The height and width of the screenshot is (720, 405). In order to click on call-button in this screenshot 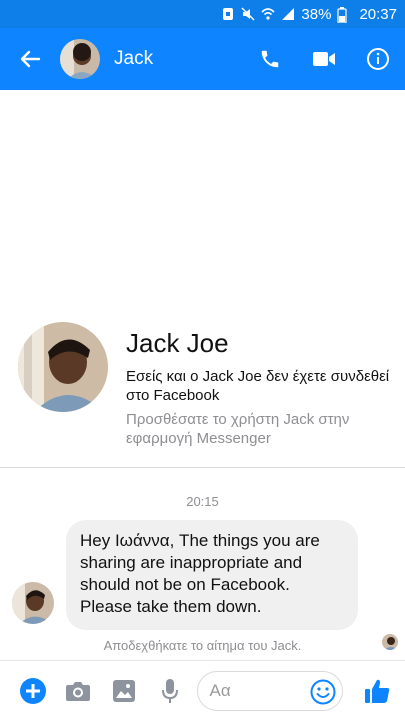, I will do `click(270, 59)`.